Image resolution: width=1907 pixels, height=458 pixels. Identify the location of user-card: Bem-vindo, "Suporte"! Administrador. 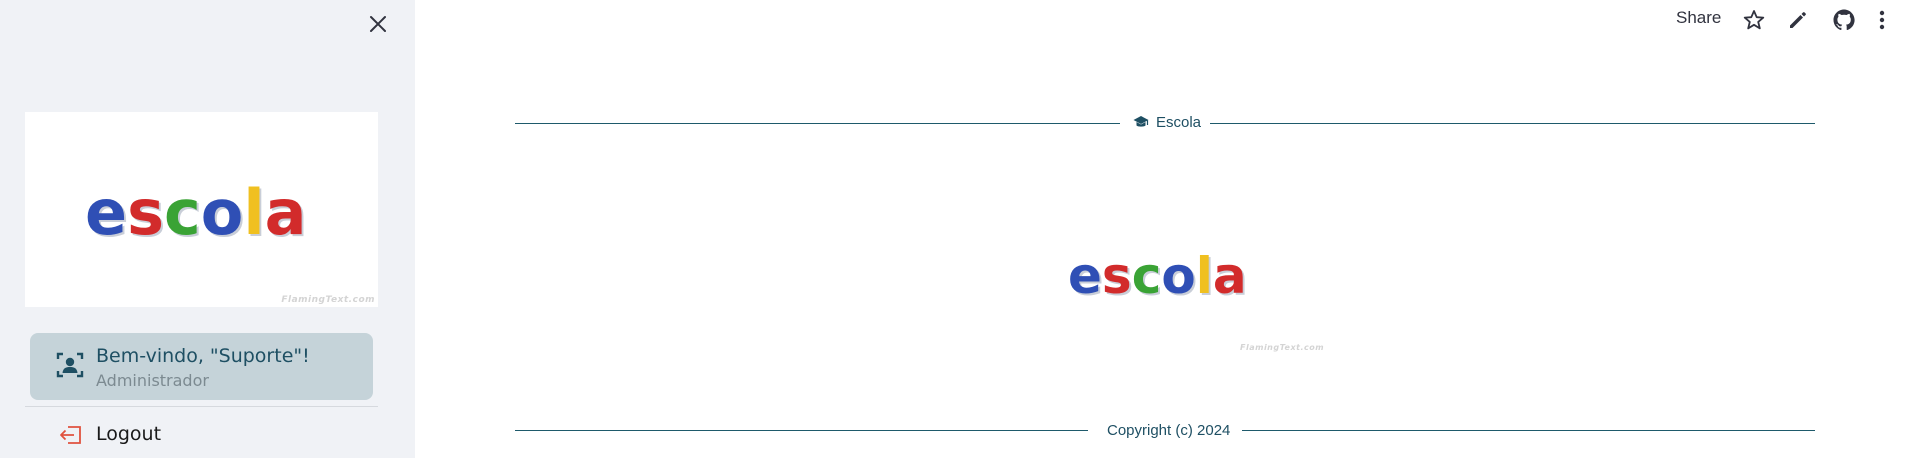
(201, 366).